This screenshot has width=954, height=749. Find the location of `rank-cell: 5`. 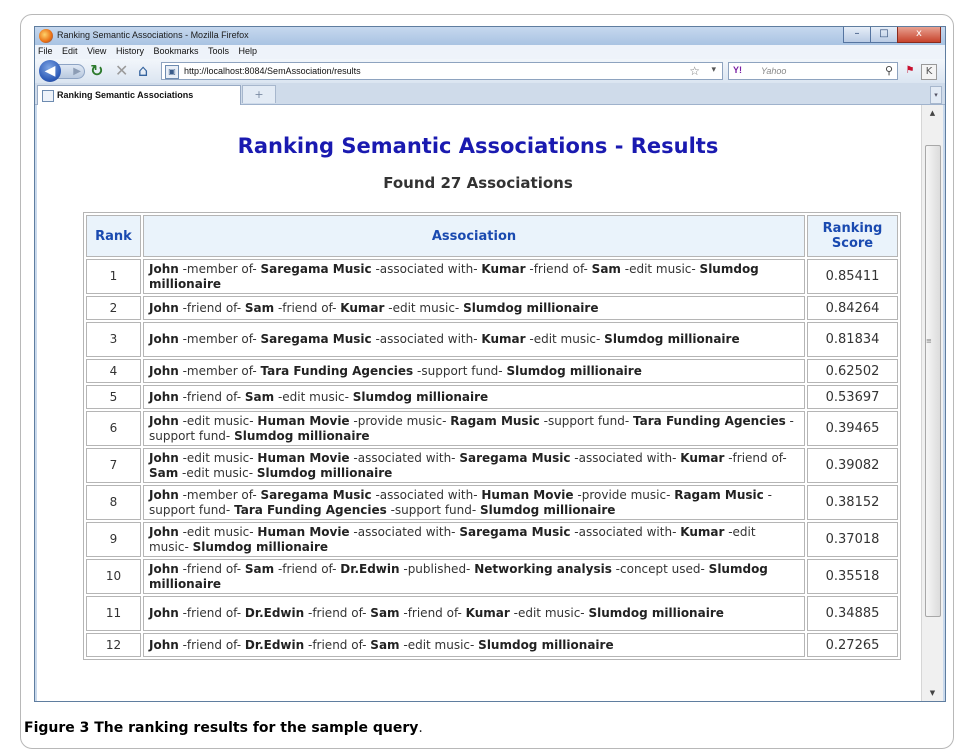

rank-cell: 5 is located at coordinates (113, 397).